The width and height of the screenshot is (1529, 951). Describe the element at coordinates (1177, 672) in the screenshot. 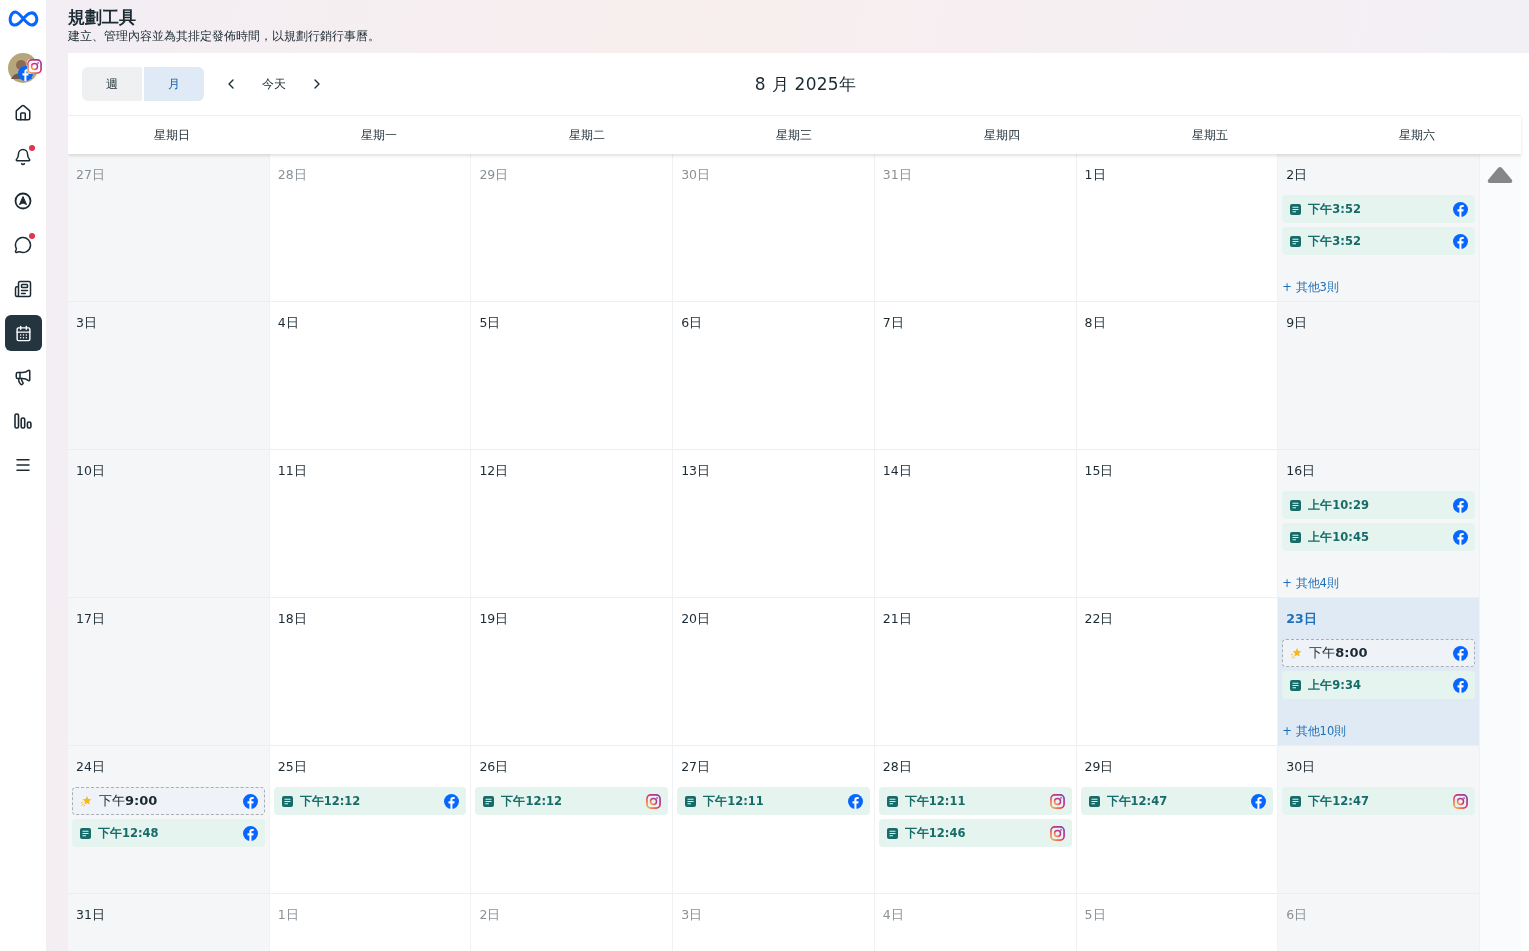

I see `day-cell: 22日` at that location.